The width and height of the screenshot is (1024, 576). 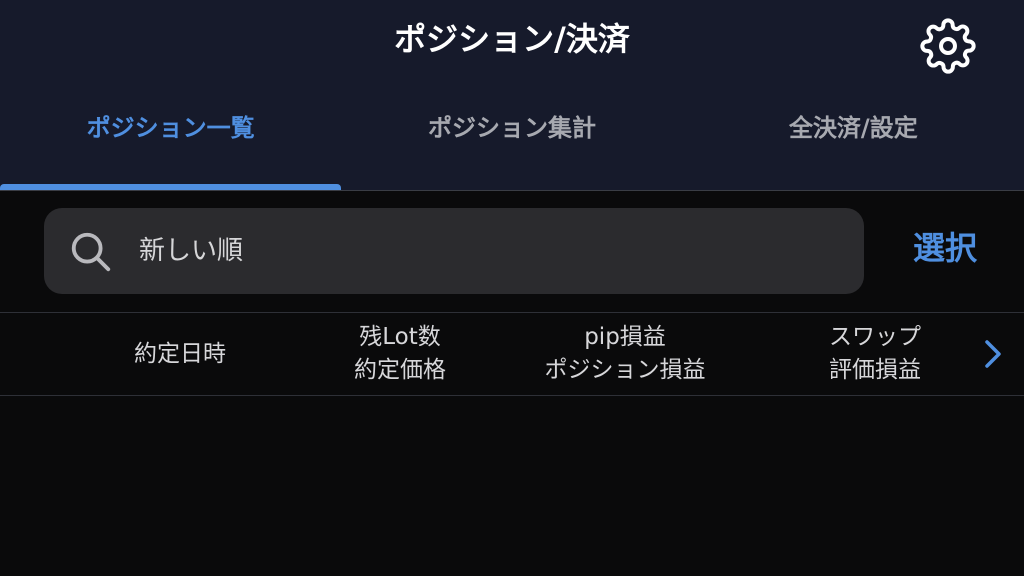 What do you see at coordinates (875, 354) in the screenshot?
I see `column-header-swap-valuation: スワップ 評価損益` at bounding box center [875, 354].